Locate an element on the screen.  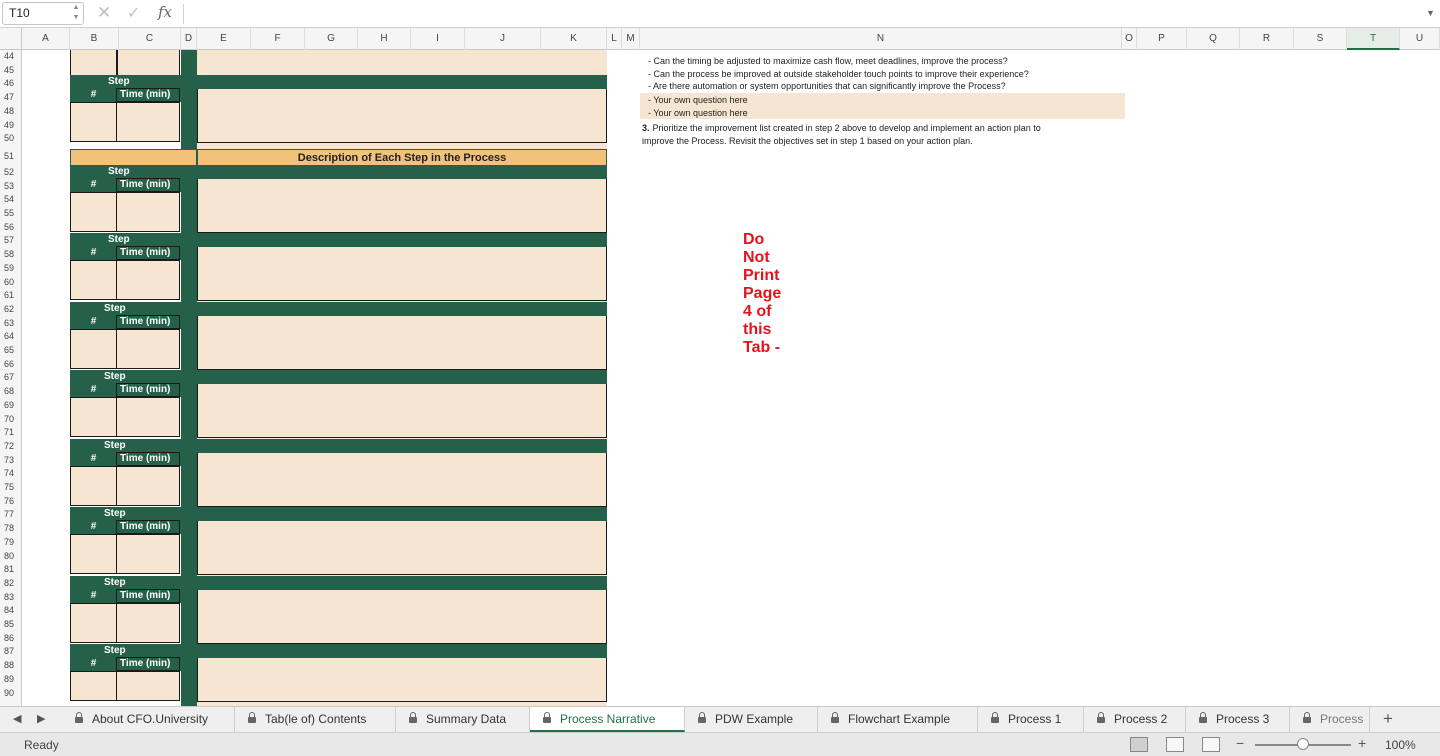
zoom-out-button: − is located at coordinates (1240, 743).